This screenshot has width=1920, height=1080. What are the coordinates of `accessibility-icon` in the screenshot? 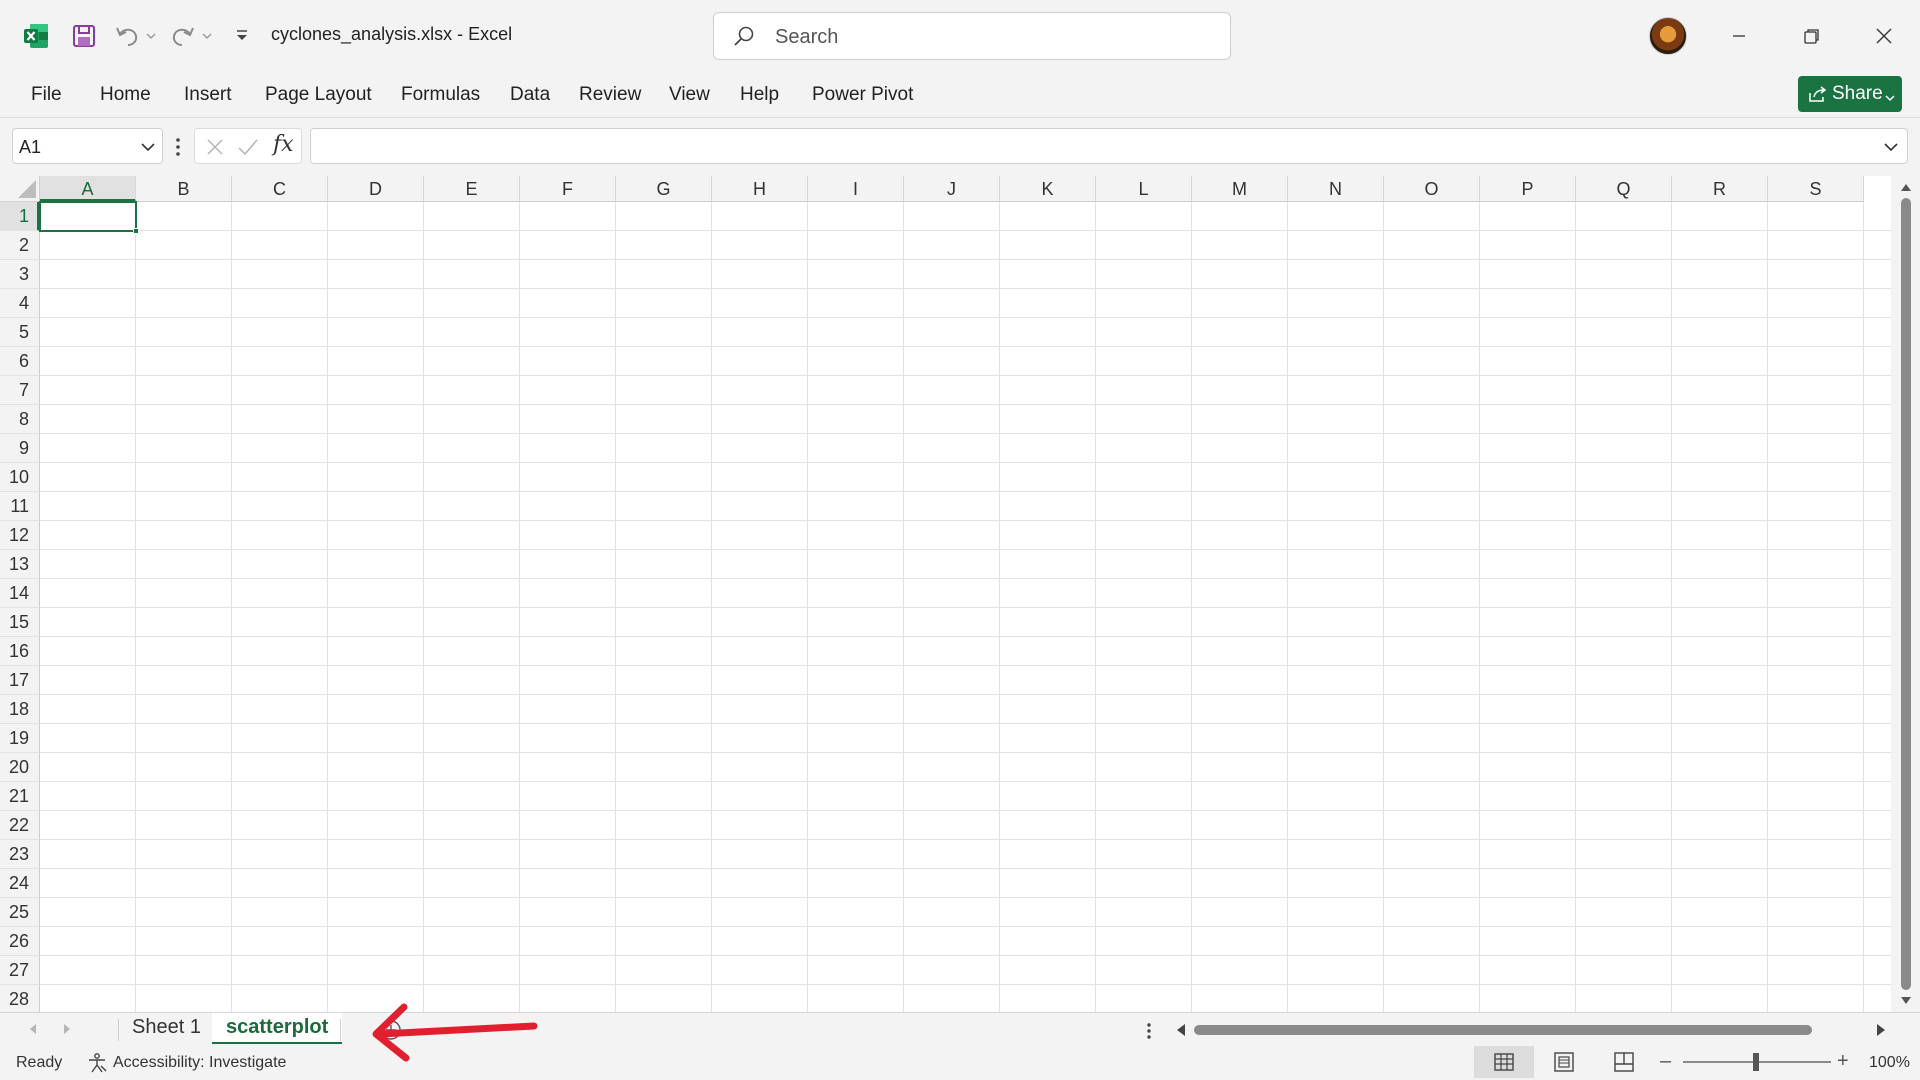 It's located at (97, 1063).